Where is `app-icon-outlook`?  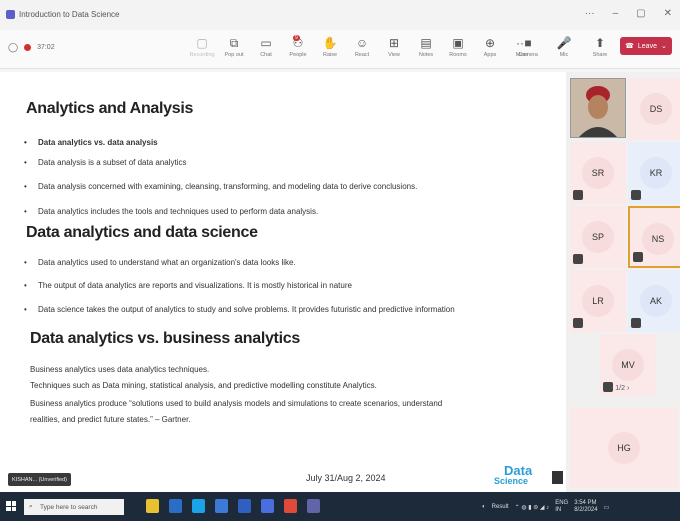
app-icon-outlook is located at coordinates (267, 506).